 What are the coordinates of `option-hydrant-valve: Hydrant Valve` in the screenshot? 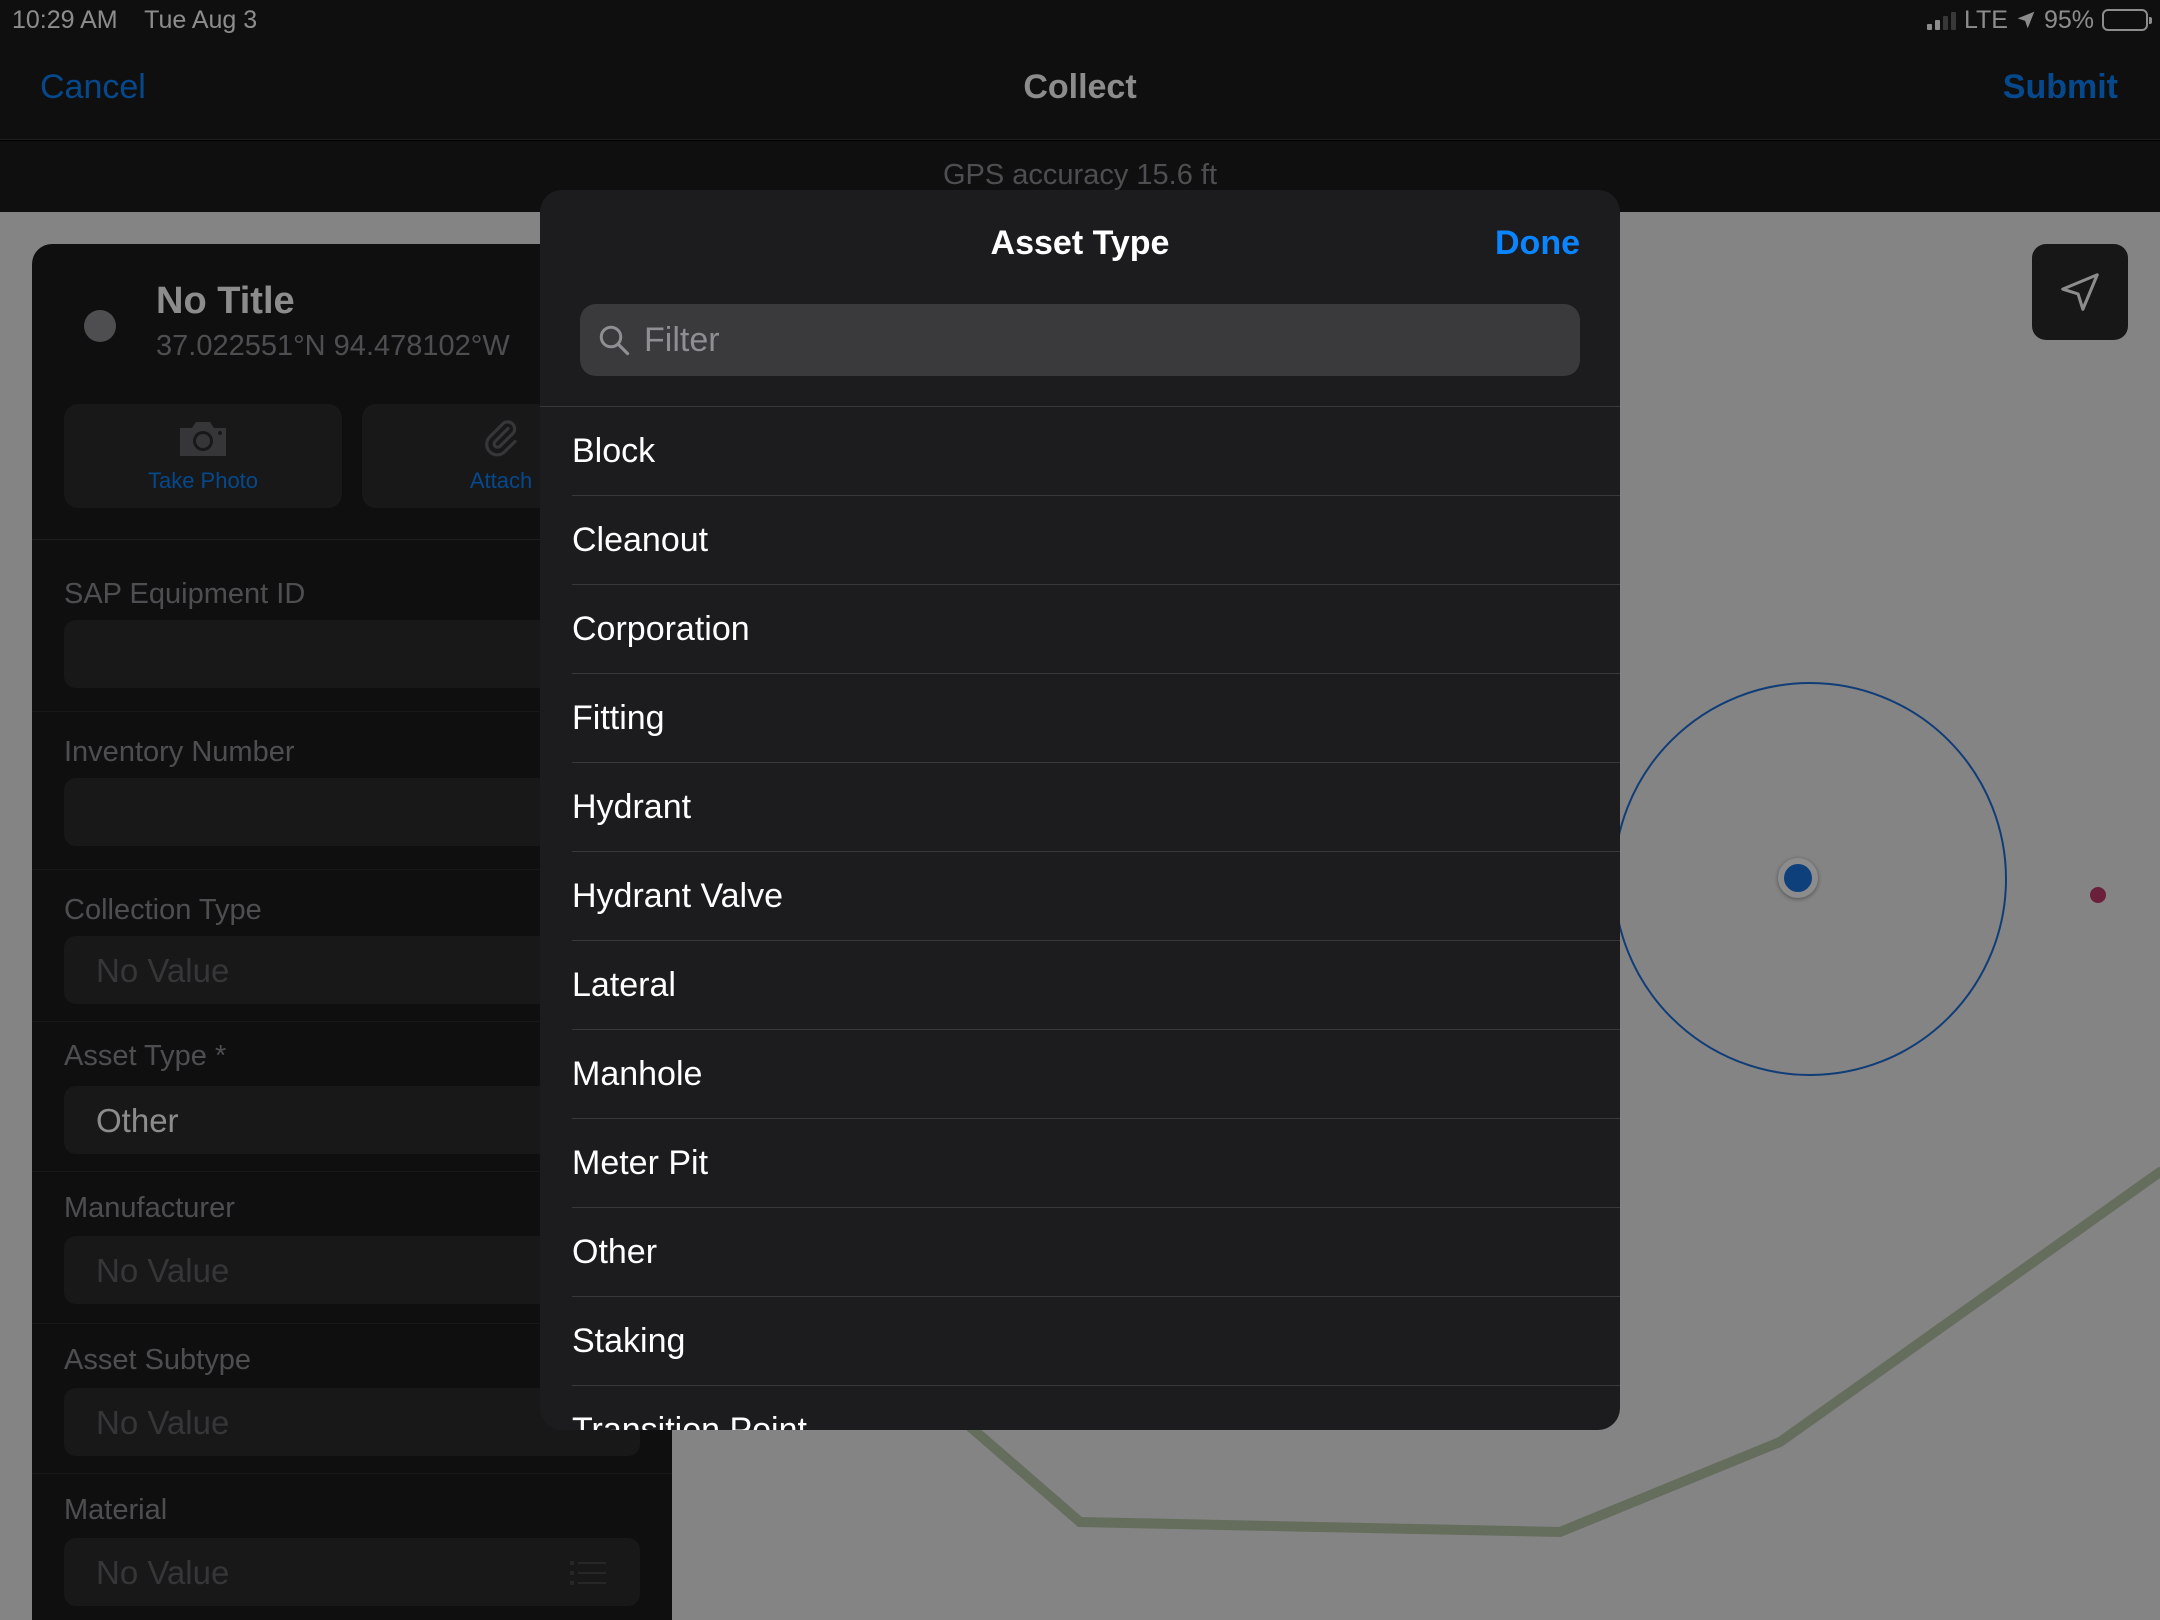 It's located at (1096, 896).